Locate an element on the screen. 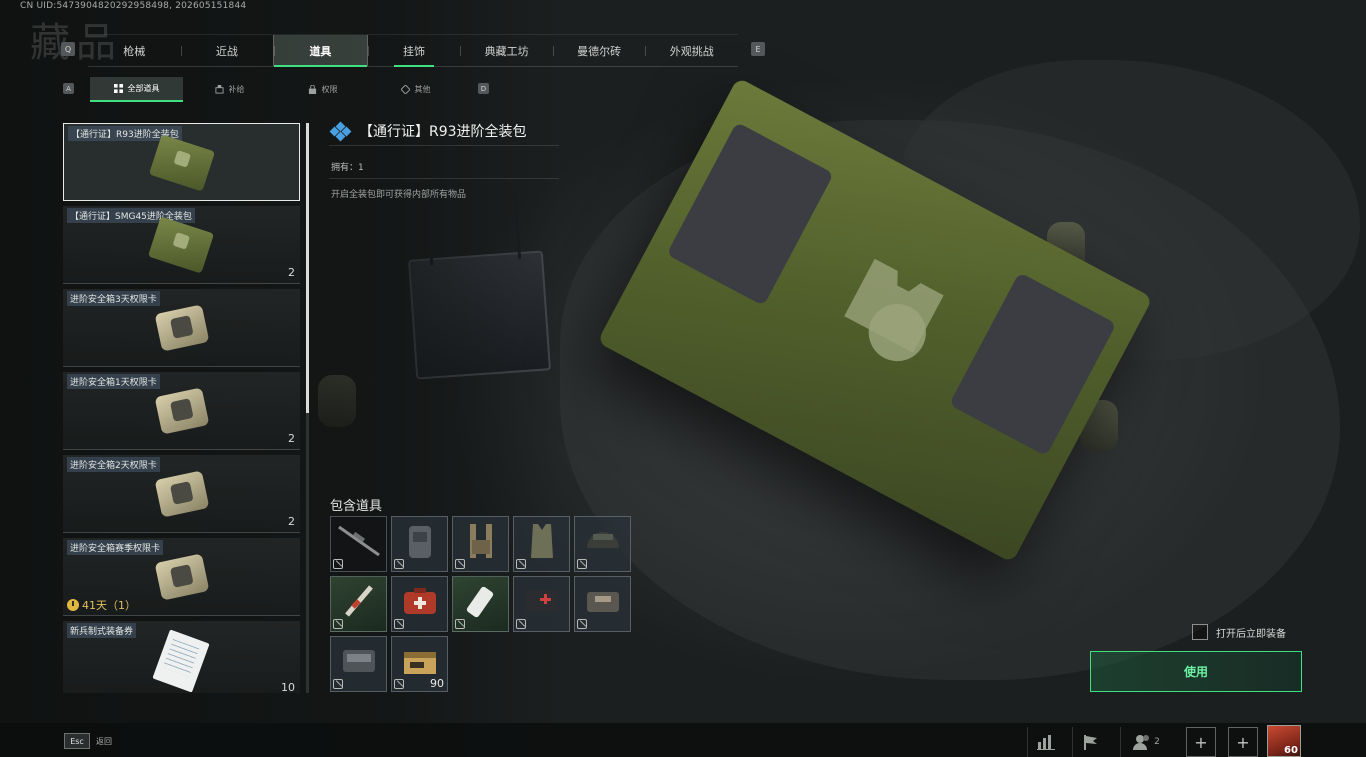 Image resolution: width=1366 pixels, height=757 pixels. list-item: 进阶安全箱2天权限卡 2 is located at coordinates (181, 494).